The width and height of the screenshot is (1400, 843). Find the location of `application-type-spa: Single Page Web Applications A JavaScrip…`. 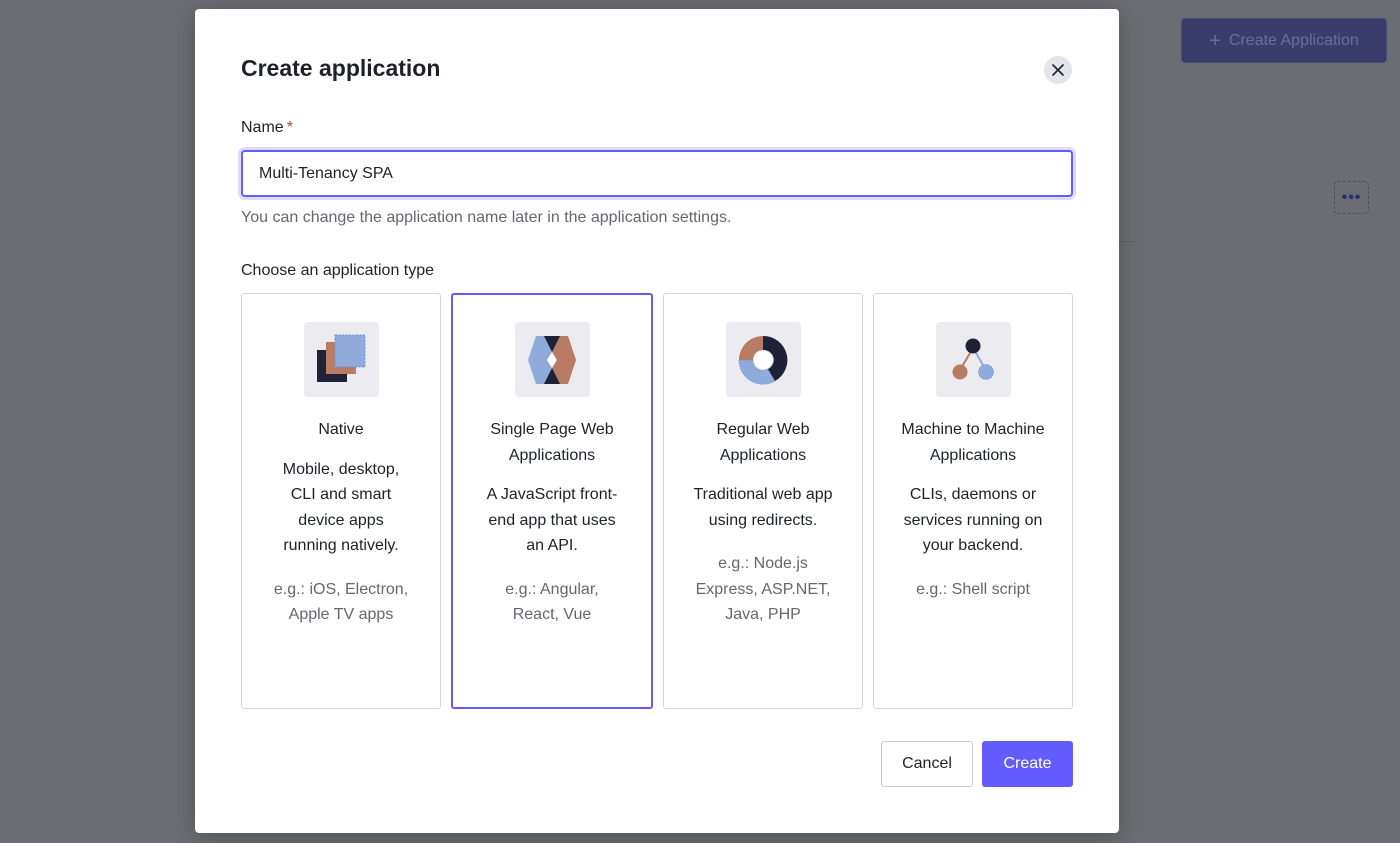

application-type-spa: Single Page Web Applications A JavaScrip… is located at coordinates (552, 501).